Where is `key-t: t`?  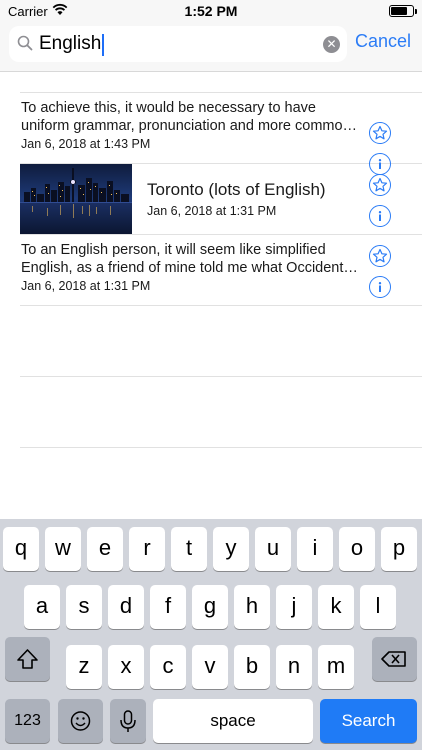
key-t: t is located at coordinates (189, 549).